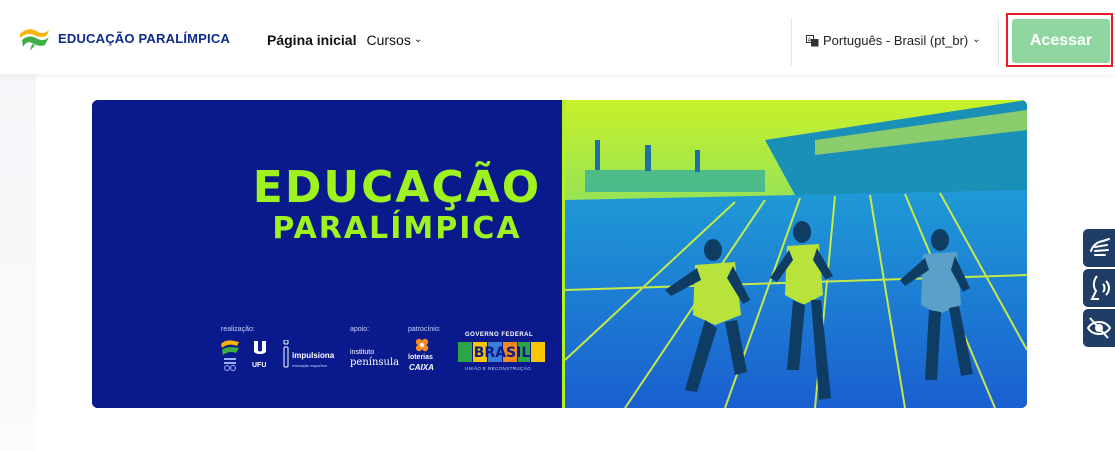 Image resolution: width=1115 pixels, height=451 pixels. Describe the element at coordinates (238, 329) in the screenshot. I see `sponsor-label-realizacao: realização:` at that location.